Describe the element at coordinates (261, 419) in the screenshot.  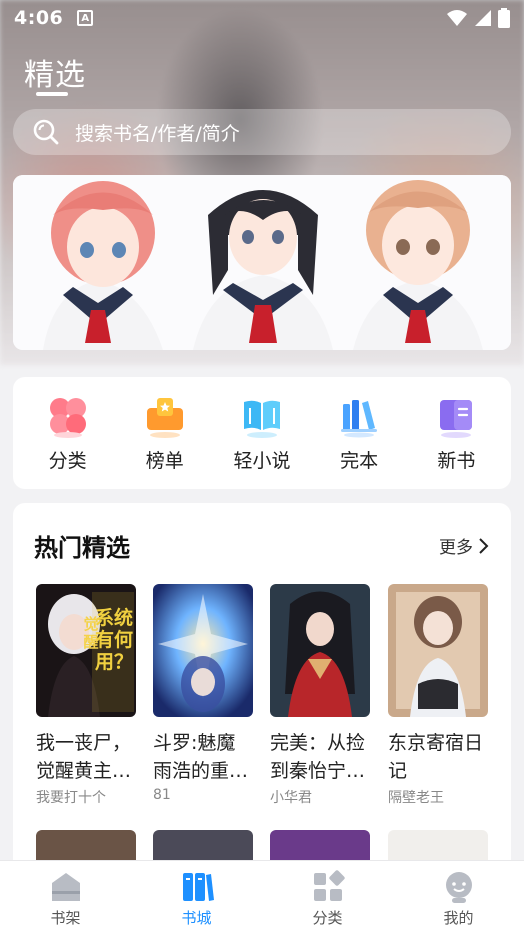
I see `open-book-icon` at that location.